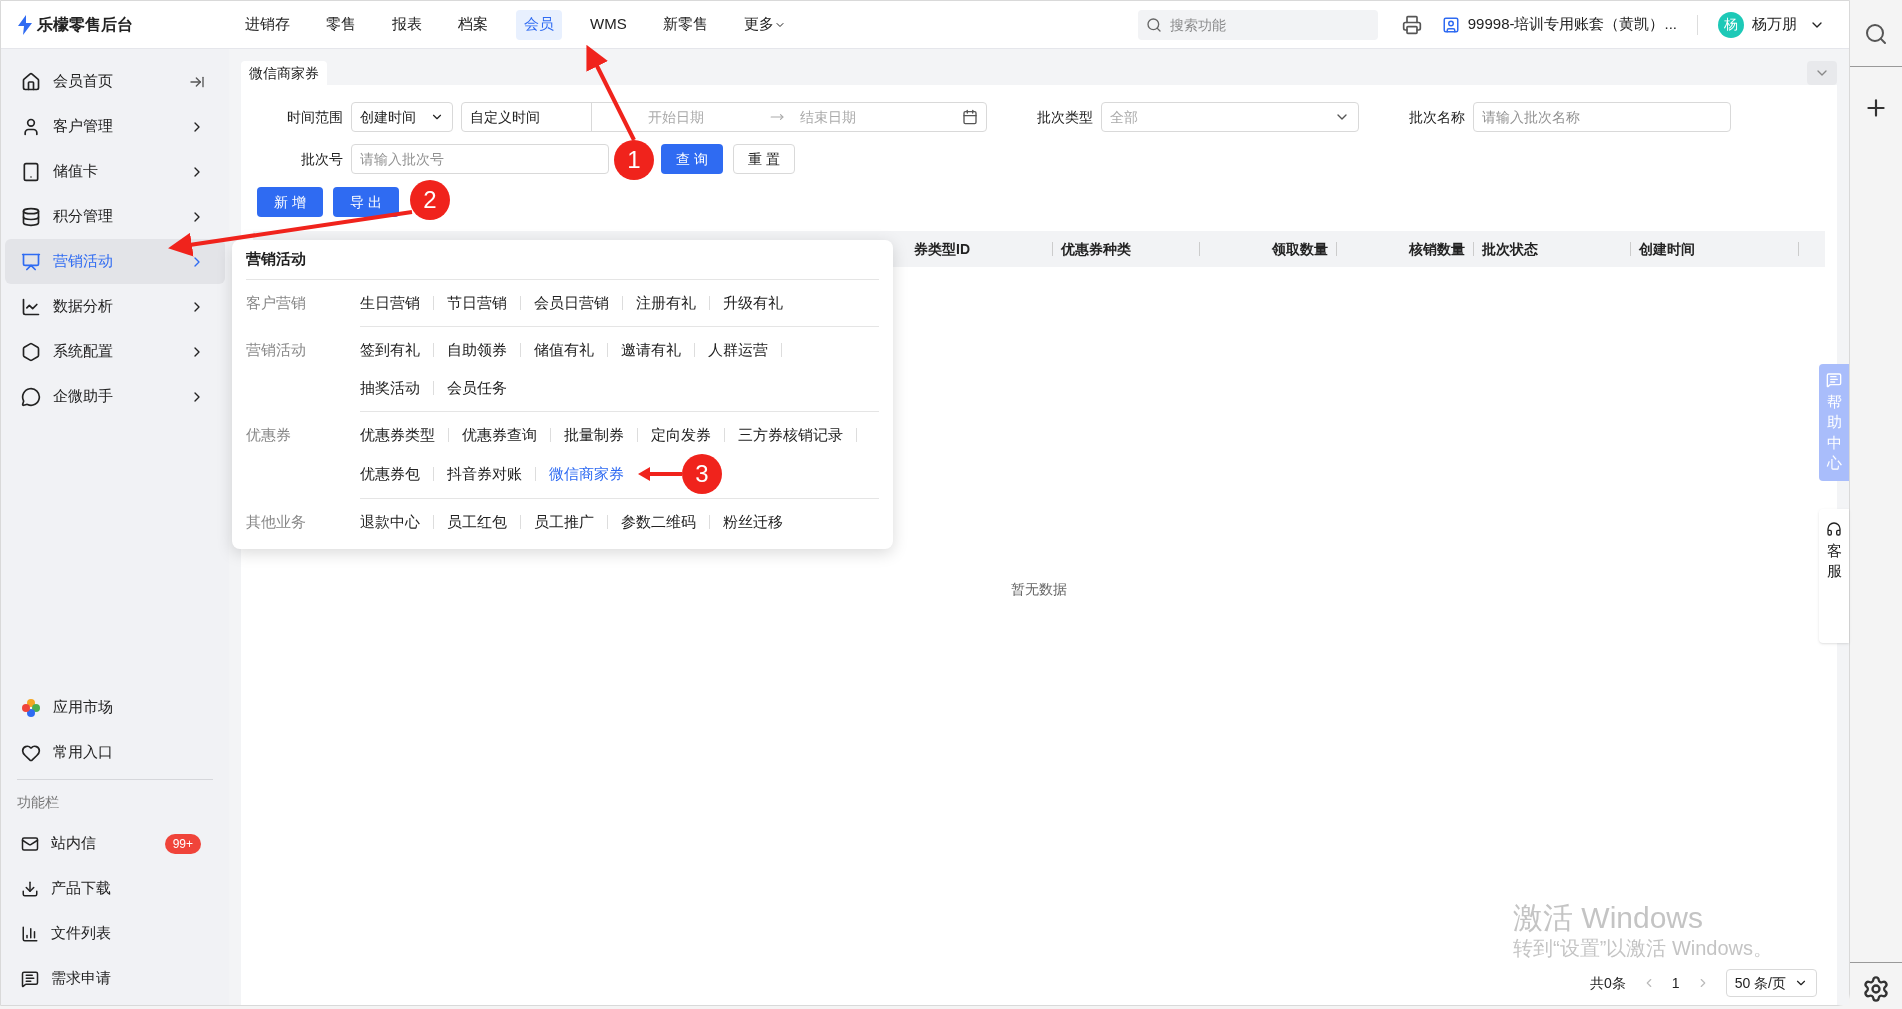  Describe the element at coordinates (480, 159) in the screenshot. I see `batch-no-field: 请输入批次号` at that location.